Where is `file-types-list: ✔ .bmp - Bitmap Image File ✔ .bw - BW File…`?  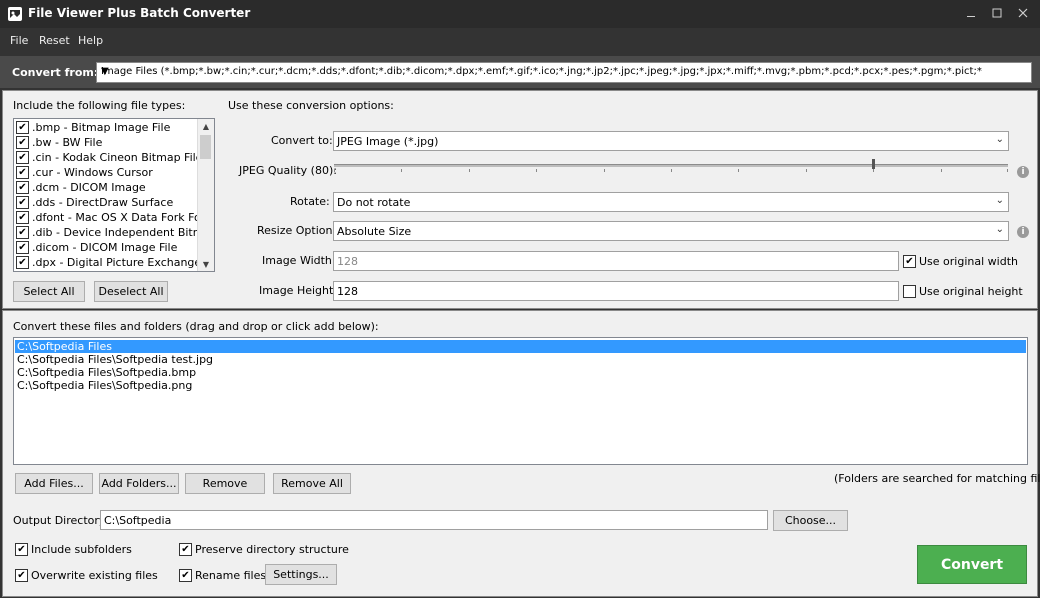
file-types-list: ✔ .bmp - Bitmap Image File ✔ .bw - BW File… is located at coordinates (114, 195).